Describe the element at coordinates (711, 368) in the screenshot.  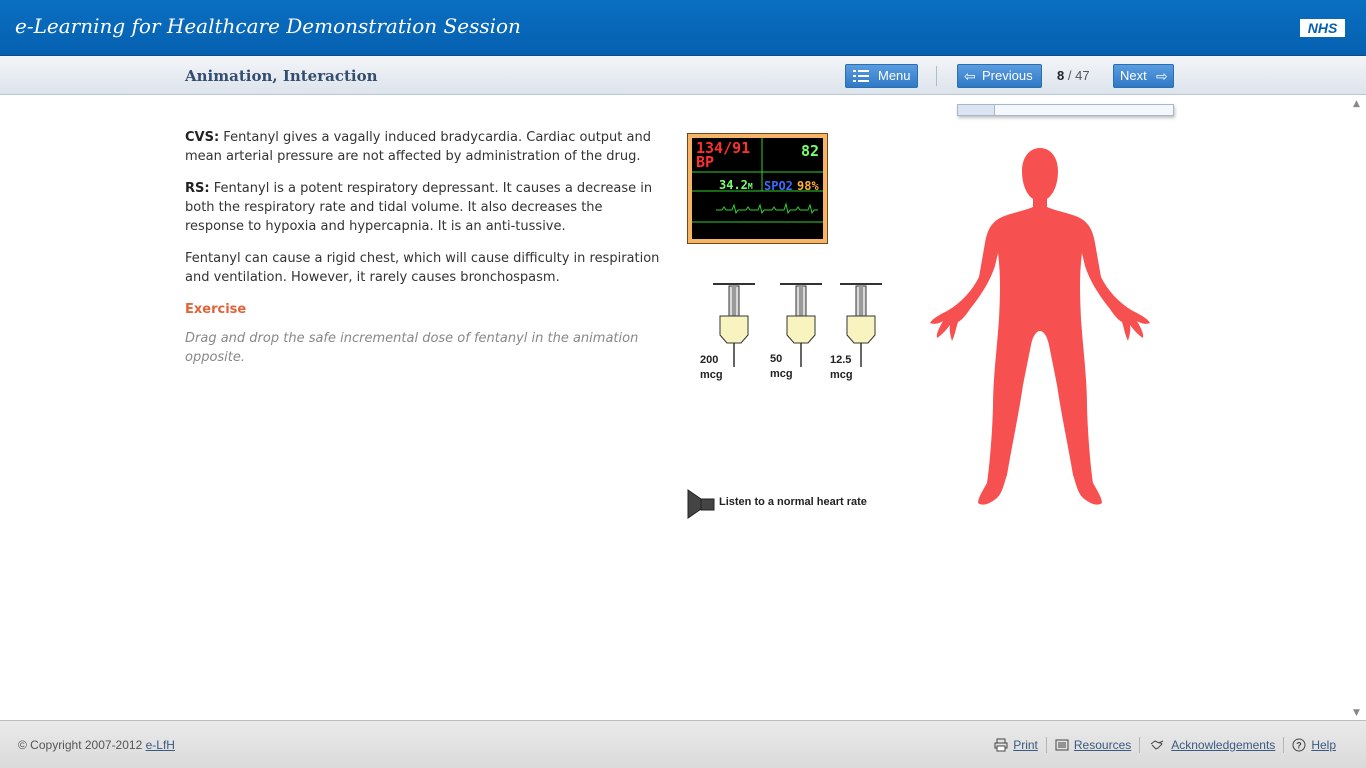
I see `syringe-dose-label: 200 mcg` at that location.